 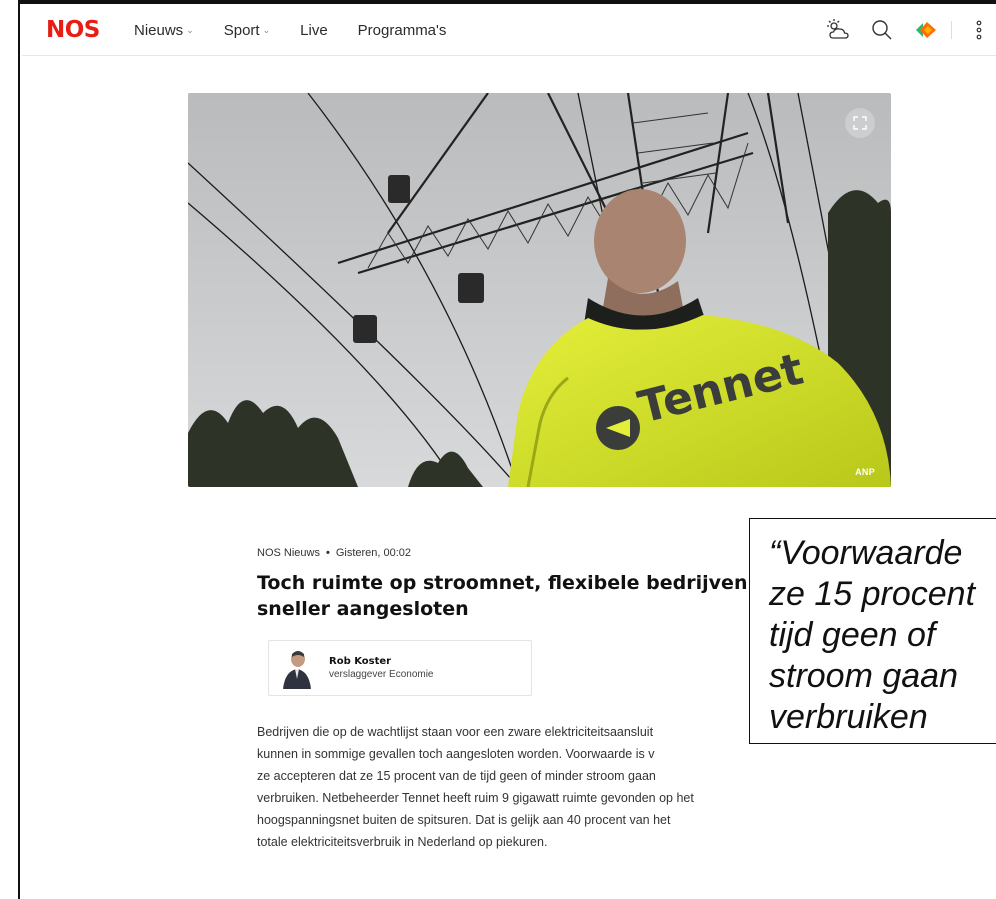 I want to click on weather-button, so click(x=838, y=30).